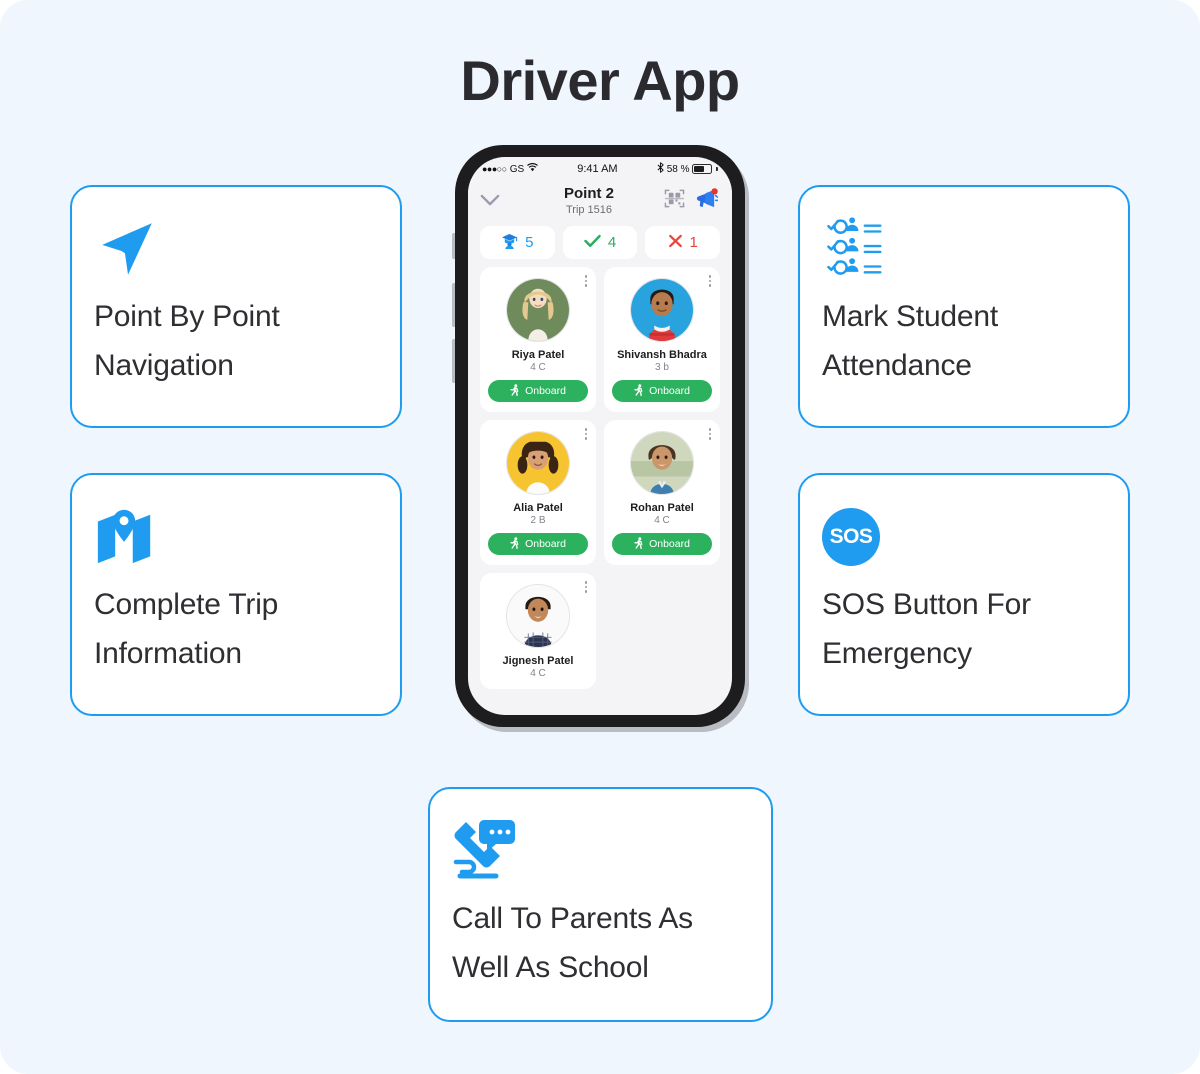 The width and height of the screenshot is (1200, 1074). What do you see at coordinates (538, 508) in the screenshot?
I see `student-name: Alia Patel` at bounding box center [538, 508].